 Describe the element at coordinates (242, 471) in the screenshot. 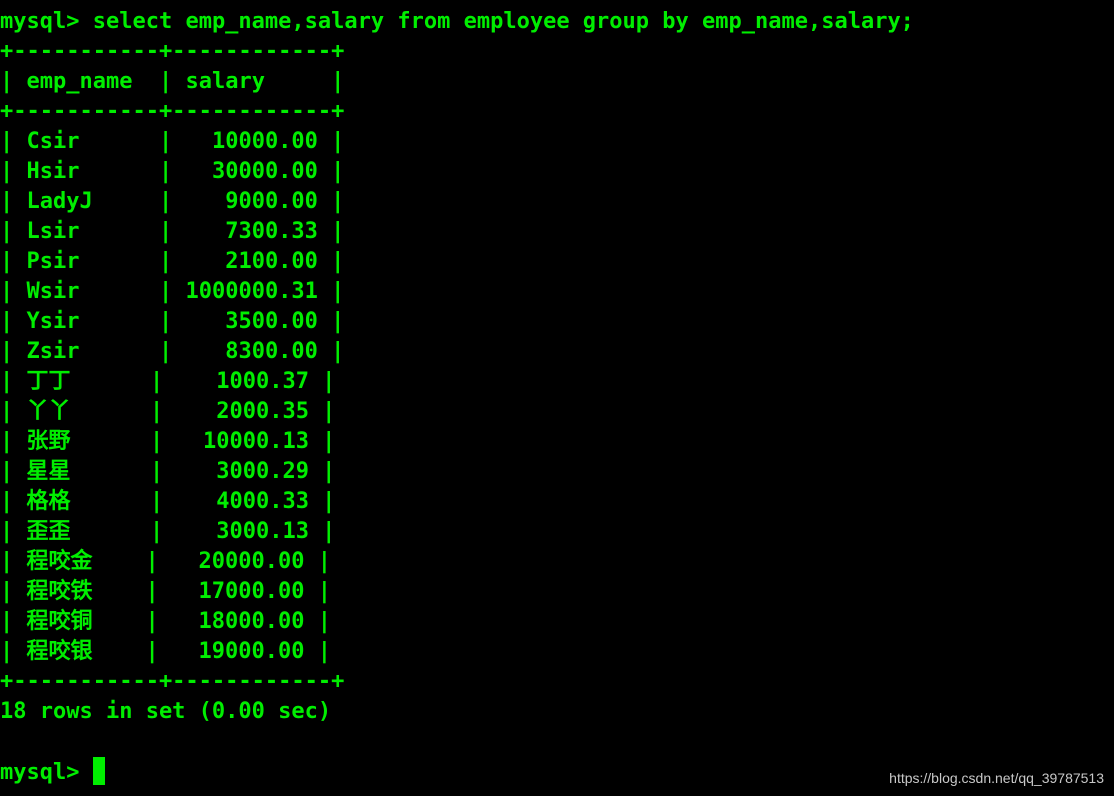

I see `cell-salary: 3000.29` at that location.